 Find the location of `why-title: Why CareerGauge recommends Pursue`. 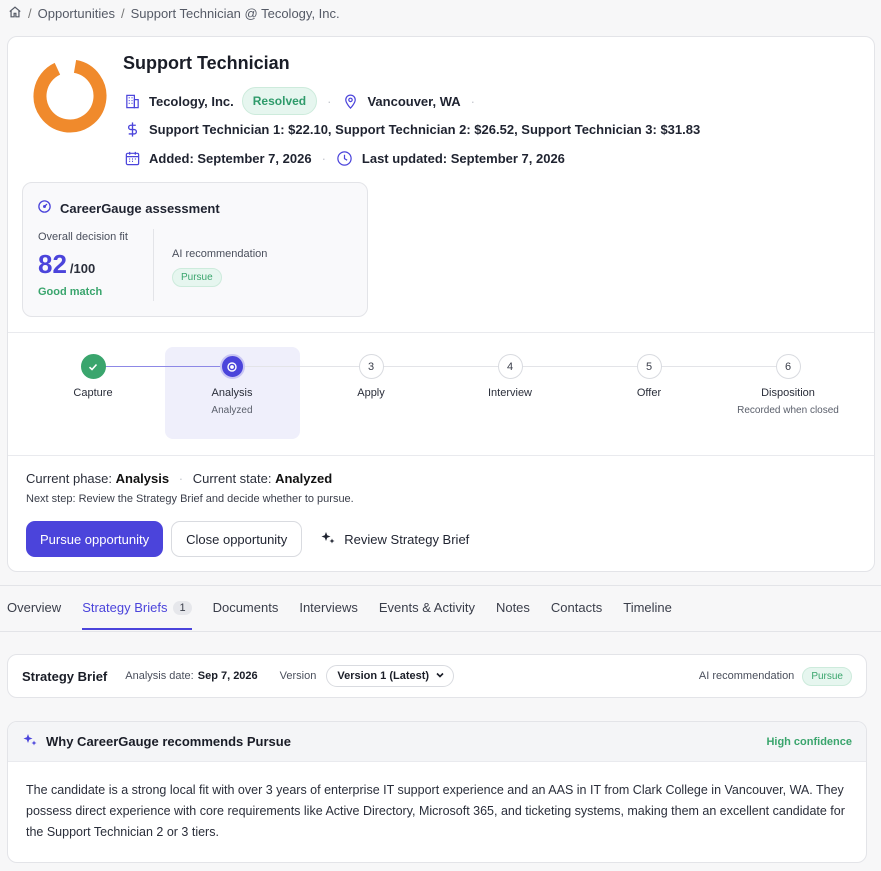

why-title: Why CareerGauge recommends Pursue is located at coordinates (168, 741).